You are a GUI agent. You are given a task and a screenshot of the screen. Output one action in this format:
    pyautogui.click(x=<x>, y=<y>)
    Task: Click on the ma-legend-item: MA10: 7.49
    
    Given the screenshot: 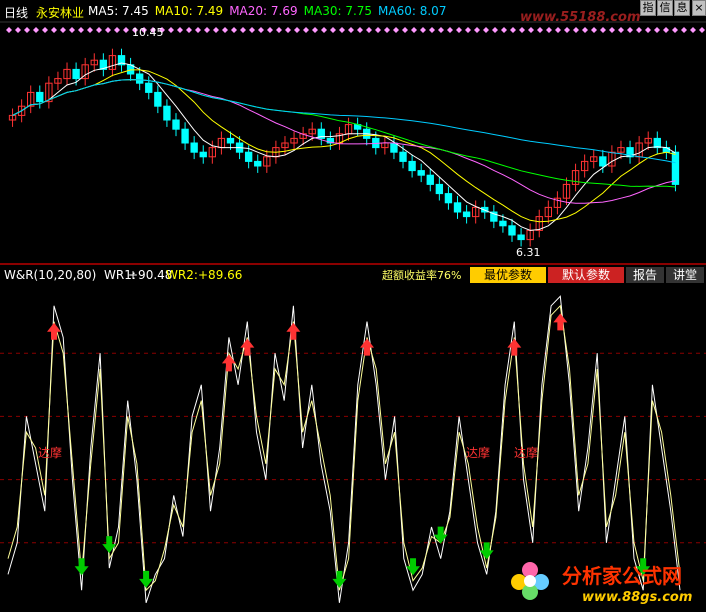 What is the action you would take?
    pyautogui.click(x=189, y=11)
    